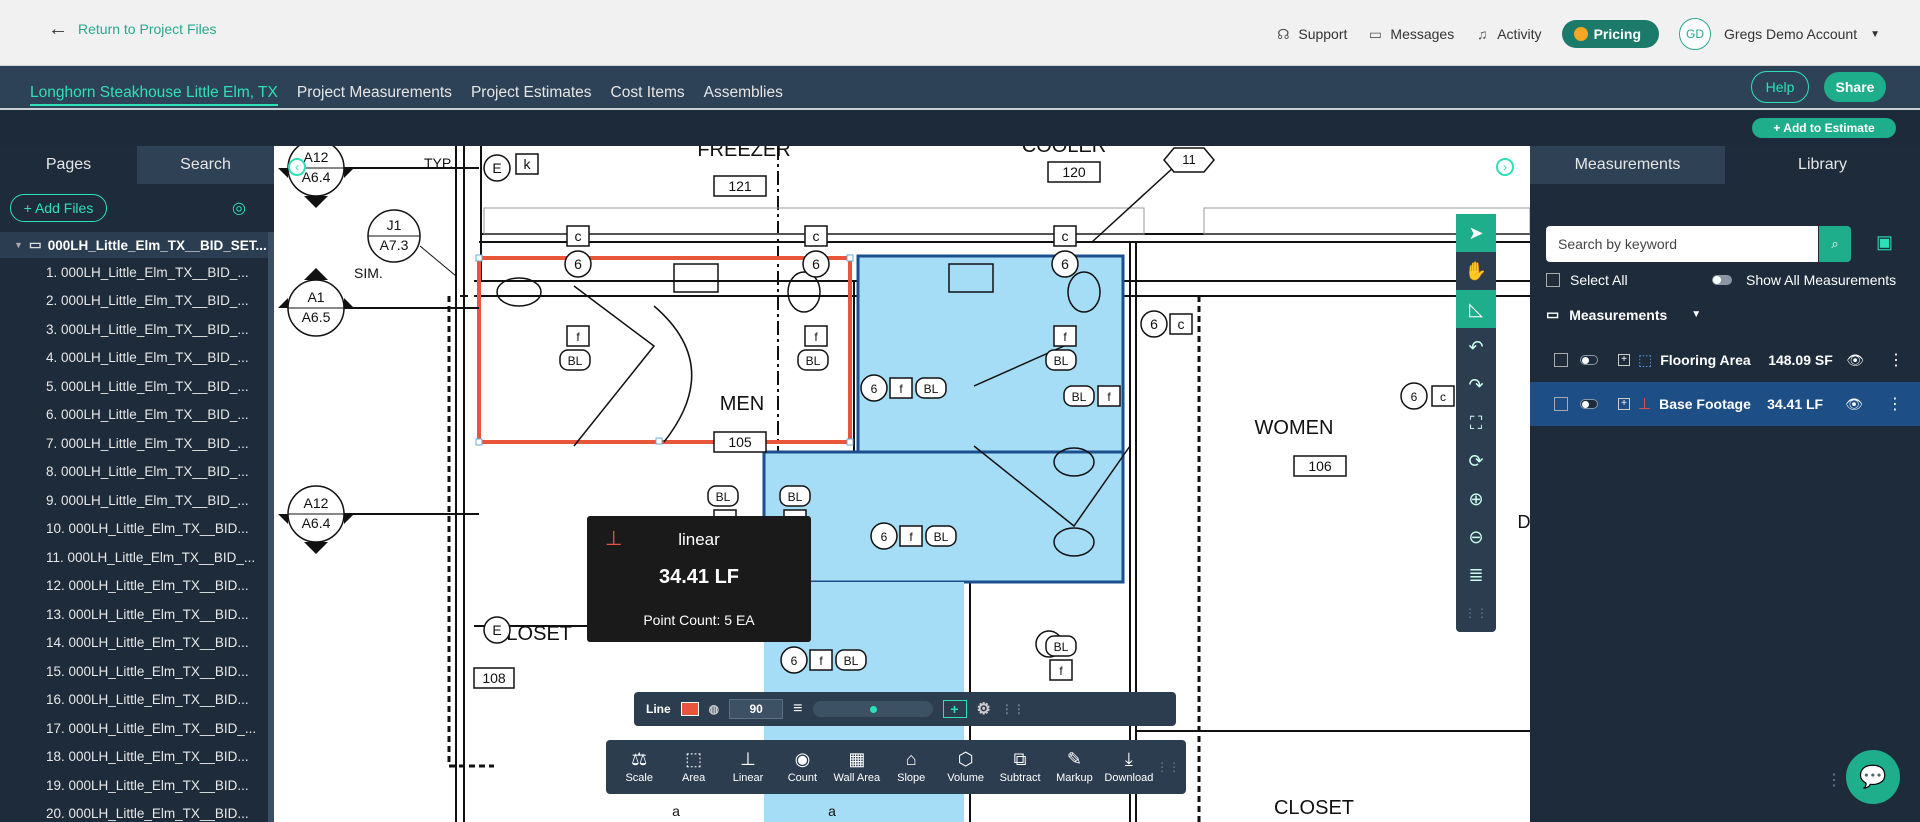  Describe the element at coordinates (132, 29) in the screenshot. I see `return-to-project-files-link: ← Return to Project Files` at that location.